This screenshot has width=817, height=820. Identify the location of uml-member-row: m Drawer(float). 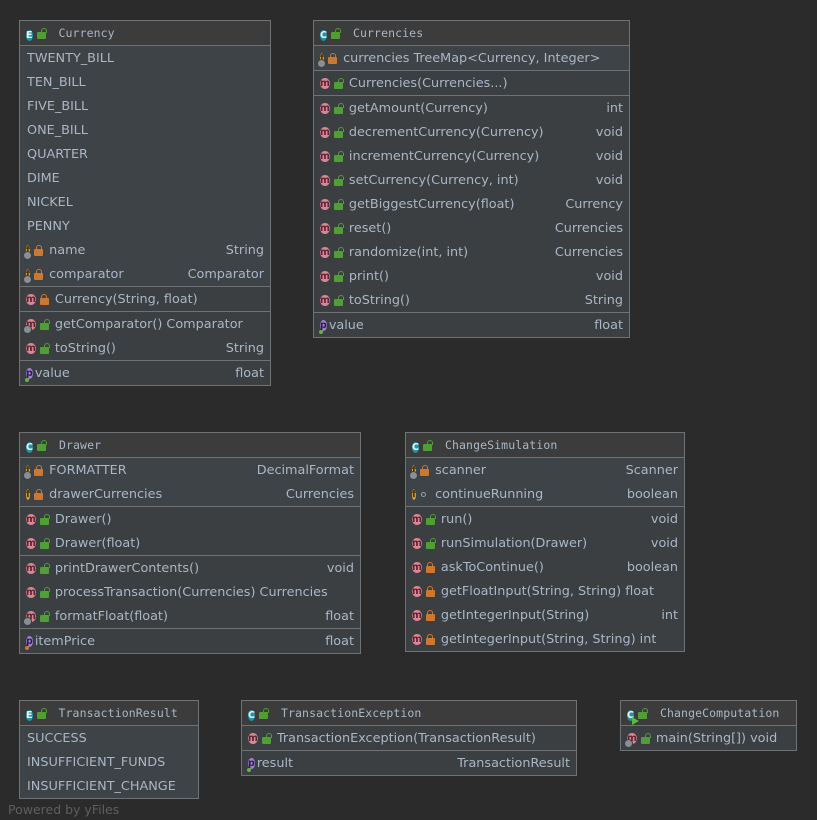
(190, 543).